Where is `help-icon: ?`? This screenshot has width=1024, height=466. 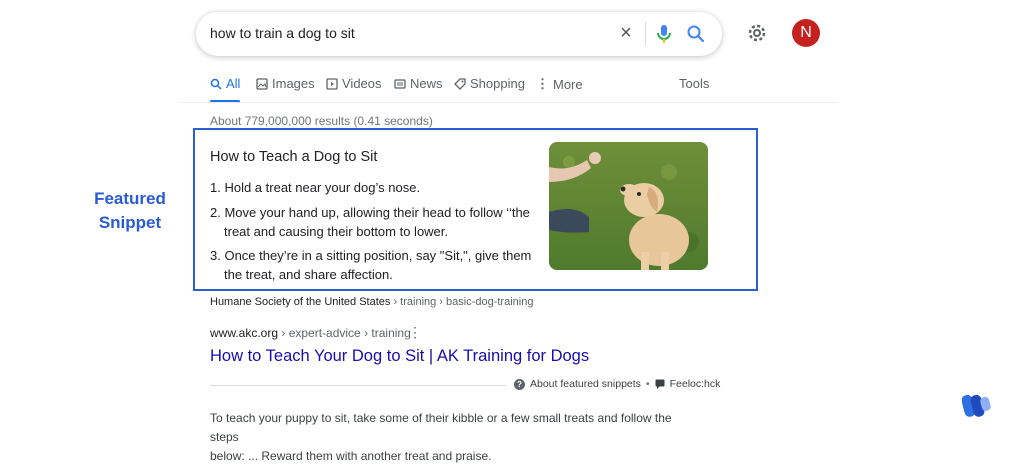
help-icon: ? is located at coordinates (519, 384).